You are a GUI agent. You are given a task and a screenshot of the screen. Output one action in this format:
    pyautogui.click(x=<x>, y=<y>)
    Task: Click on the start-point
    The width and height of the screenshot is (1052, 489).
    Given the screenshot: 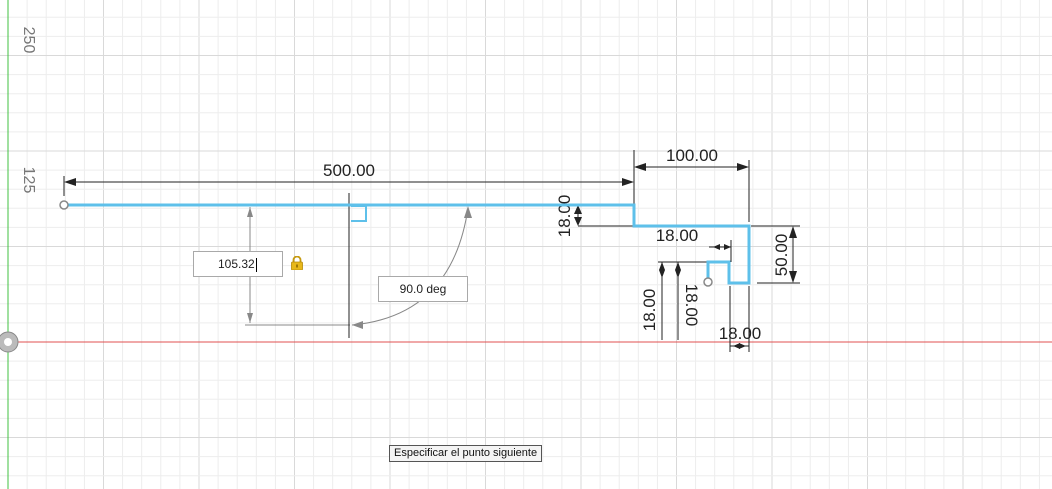 What is the action you would take?
    pyautogui.click(x=64, y=205)
    